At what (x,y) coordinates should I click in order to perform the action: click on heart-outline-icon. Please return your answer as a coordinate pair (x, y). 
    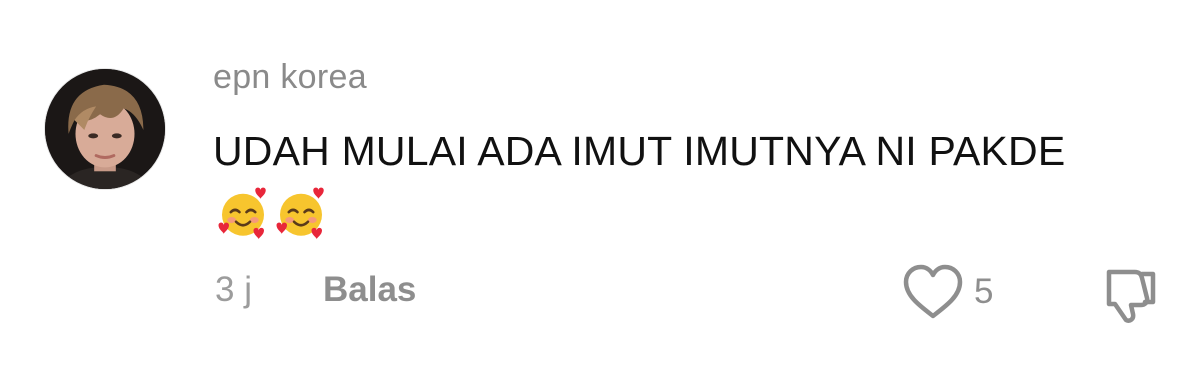
    Looking at the image, I should click on (933, 292).